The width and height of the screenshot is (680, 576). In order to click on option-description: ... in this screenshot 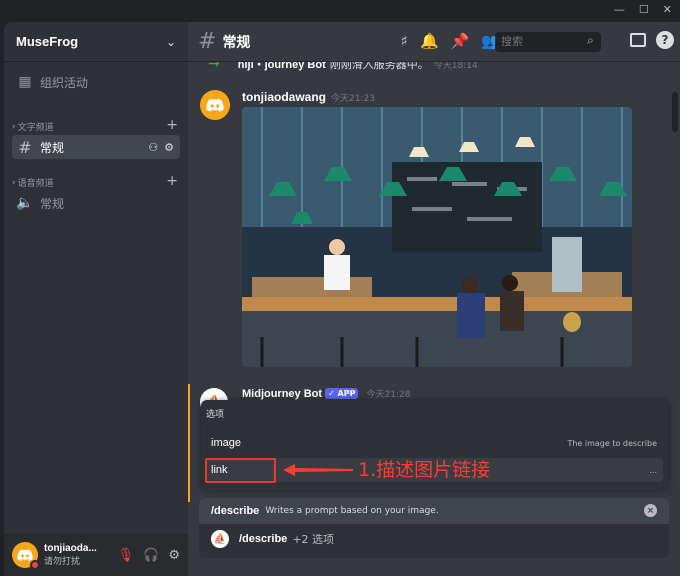, I will do `click(653, 470)`.